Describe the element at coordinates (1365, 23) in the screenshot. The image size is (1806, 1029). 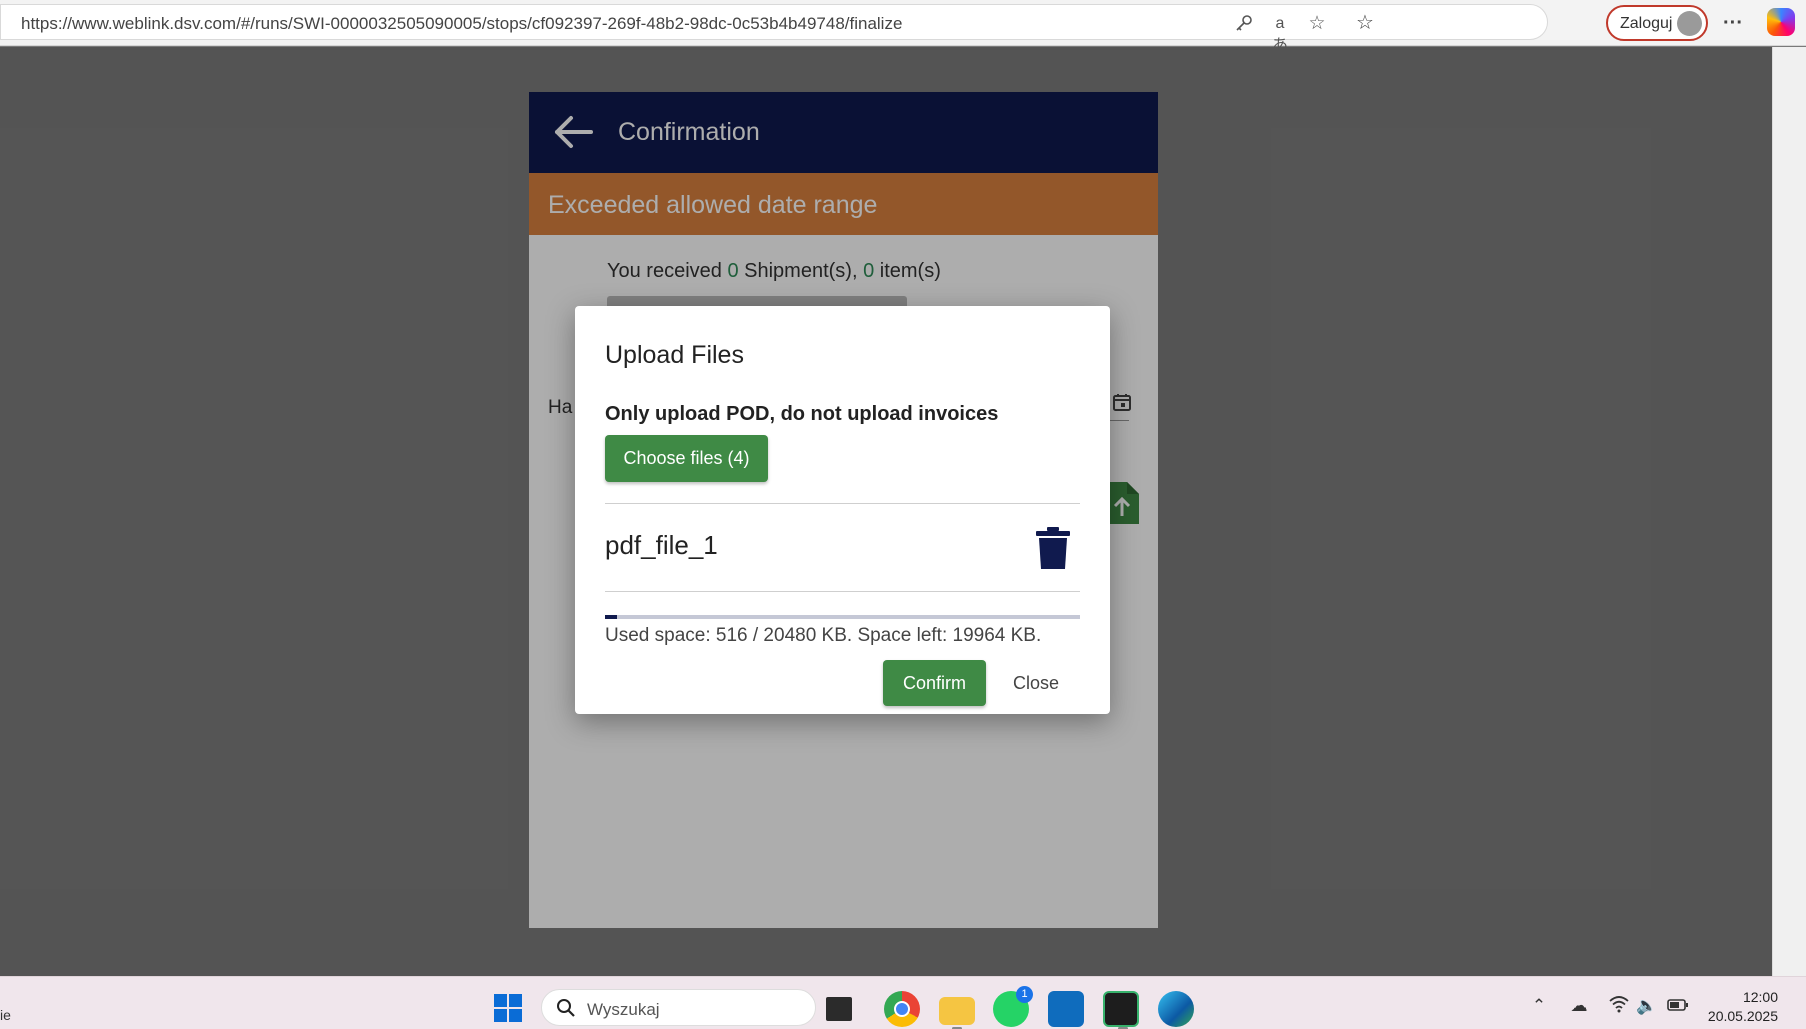
I see `favorites-list-icon: ☆` at that location.